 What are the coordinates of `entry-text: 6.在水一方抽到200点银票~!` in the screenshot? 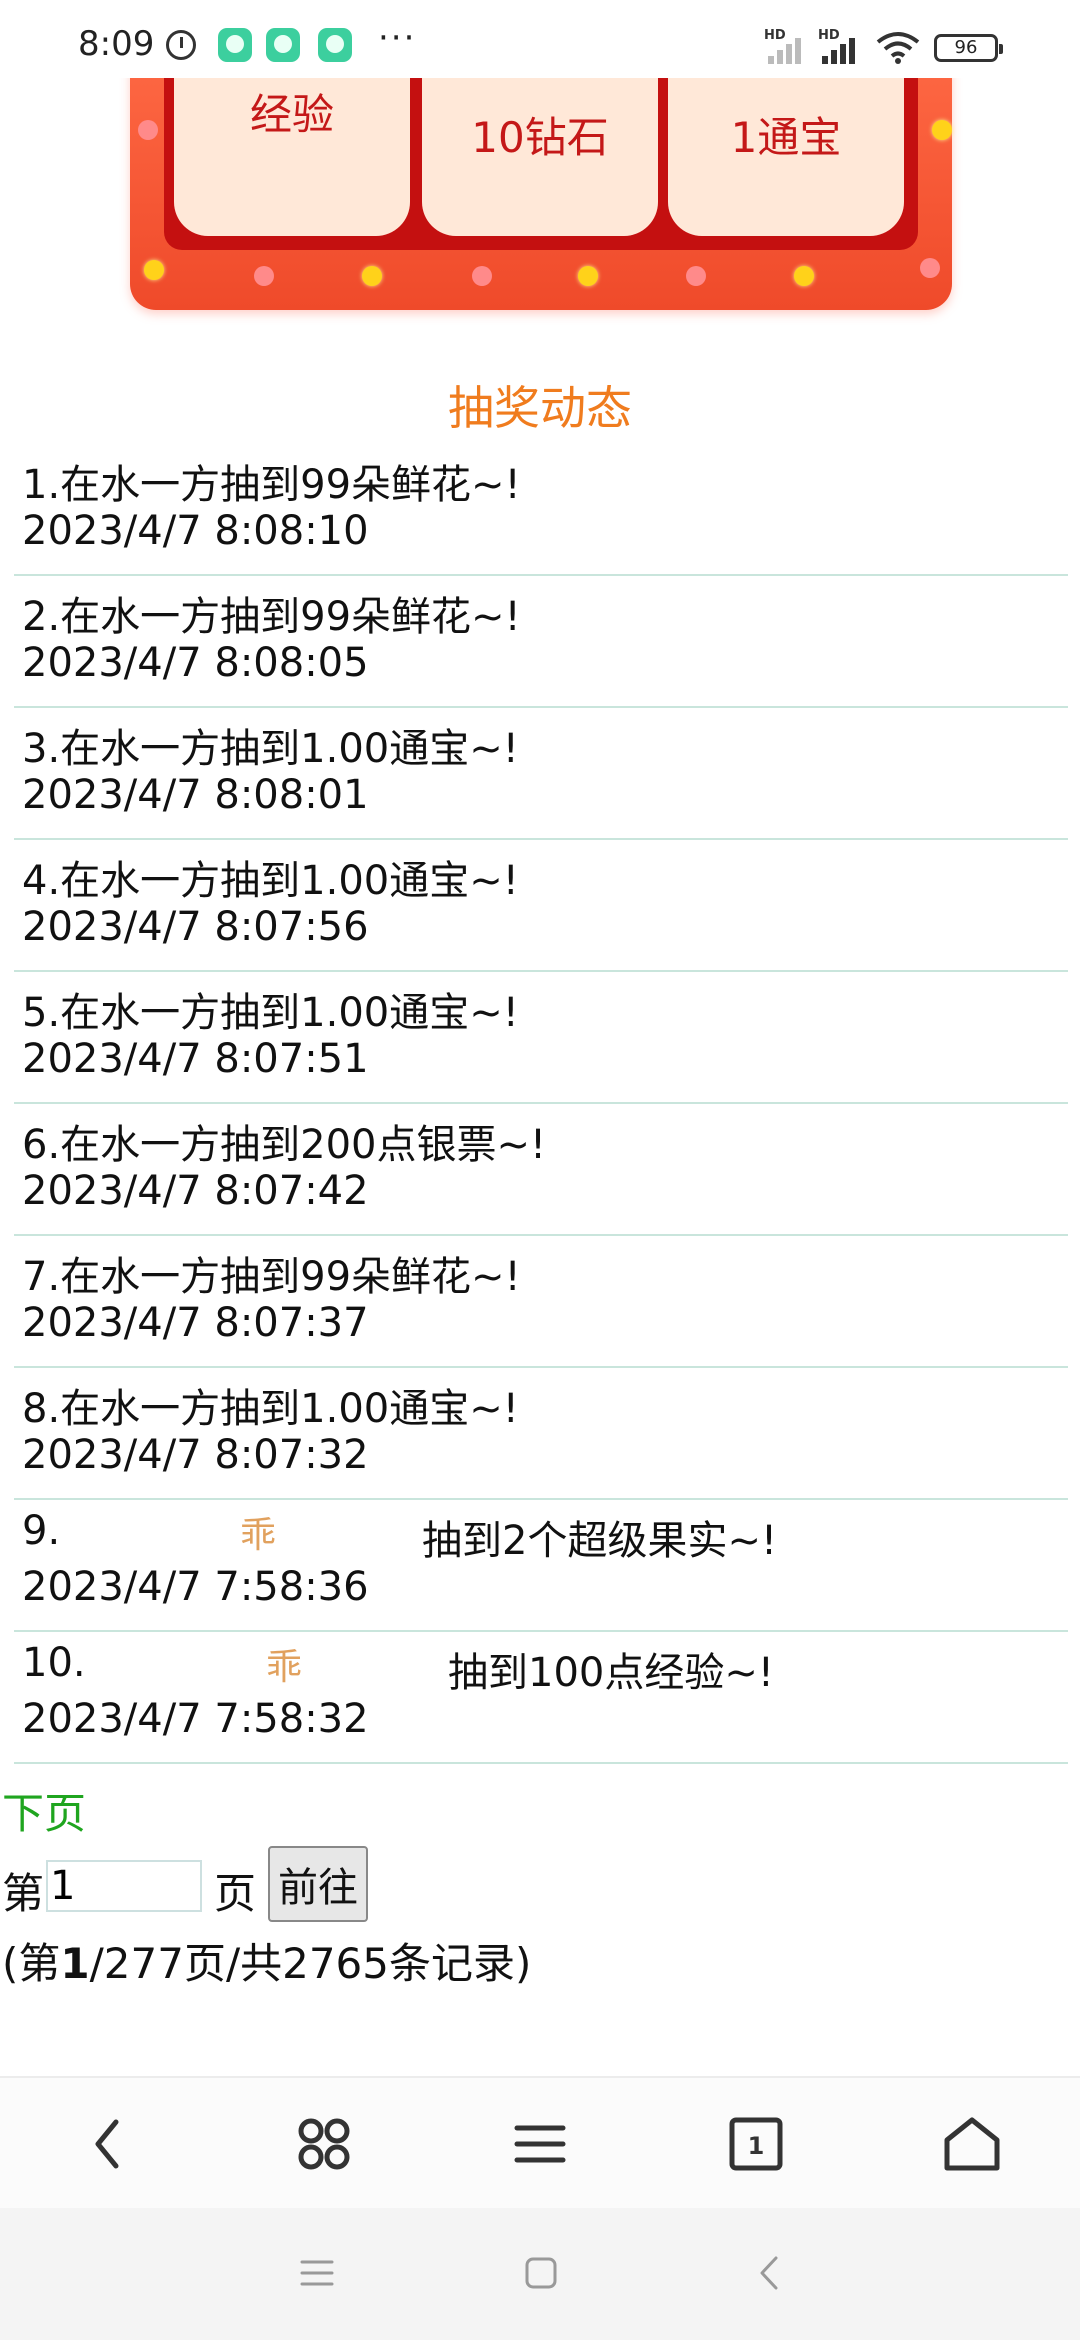 It's located at (284, 1145).